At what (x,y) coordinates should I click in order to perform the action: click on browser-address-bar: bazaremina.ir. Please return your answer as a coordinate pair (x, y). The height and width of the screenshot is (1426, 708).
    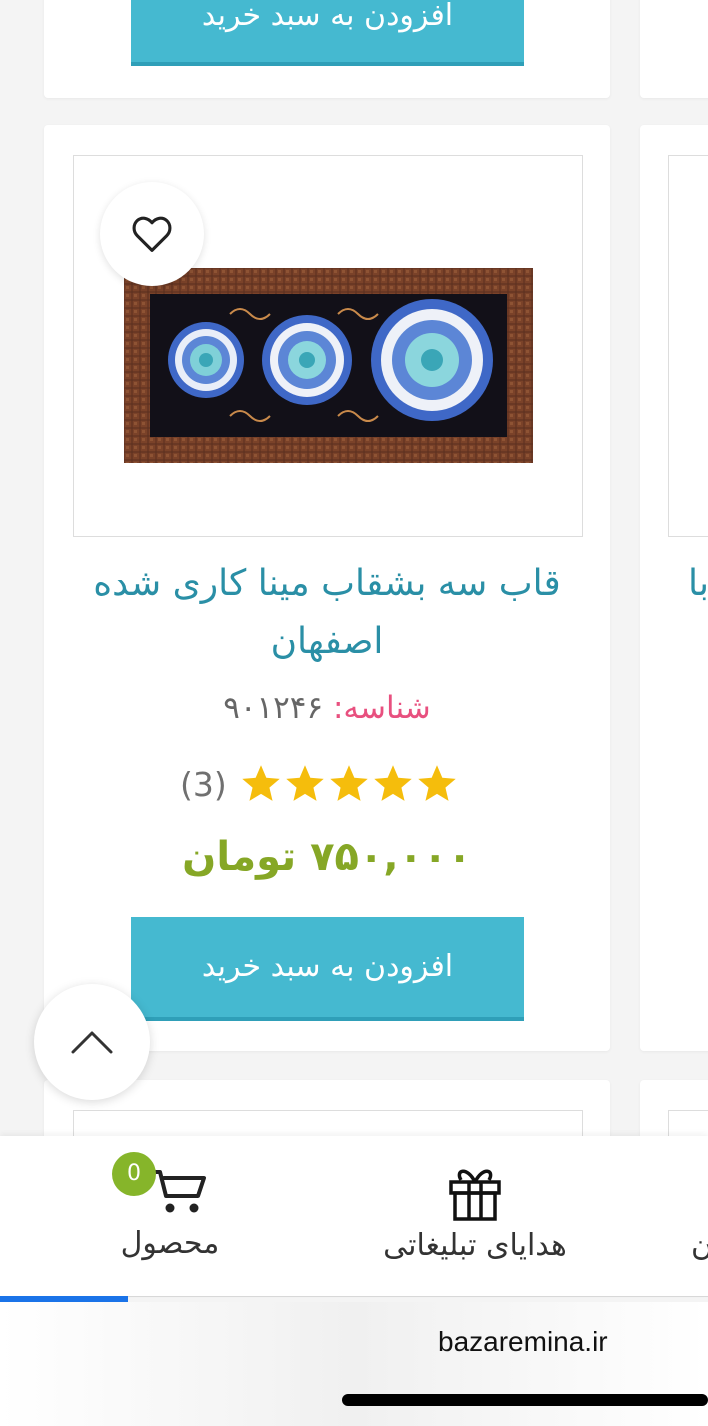
    Looking at the image, I should click on (354, 1364).